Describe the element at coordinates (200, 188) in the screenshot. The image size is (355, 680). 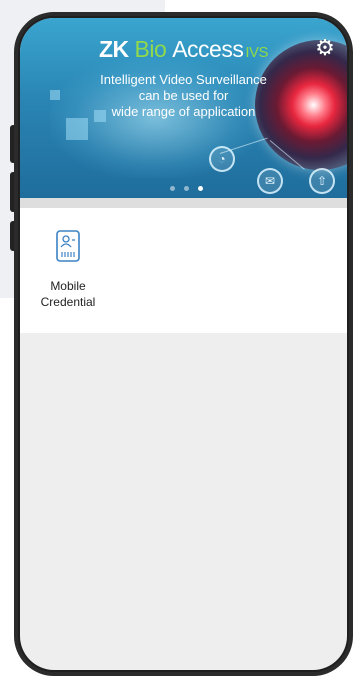
I see `carousel-dot-active` at that location.